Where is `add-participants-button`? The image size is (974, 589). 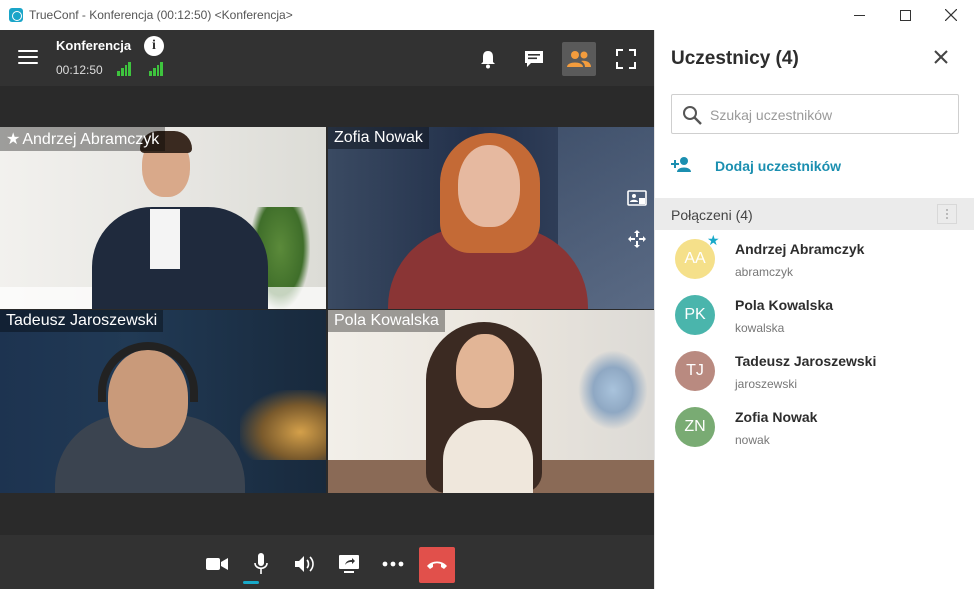 add-participants-button is located at coordinates (682, 164).